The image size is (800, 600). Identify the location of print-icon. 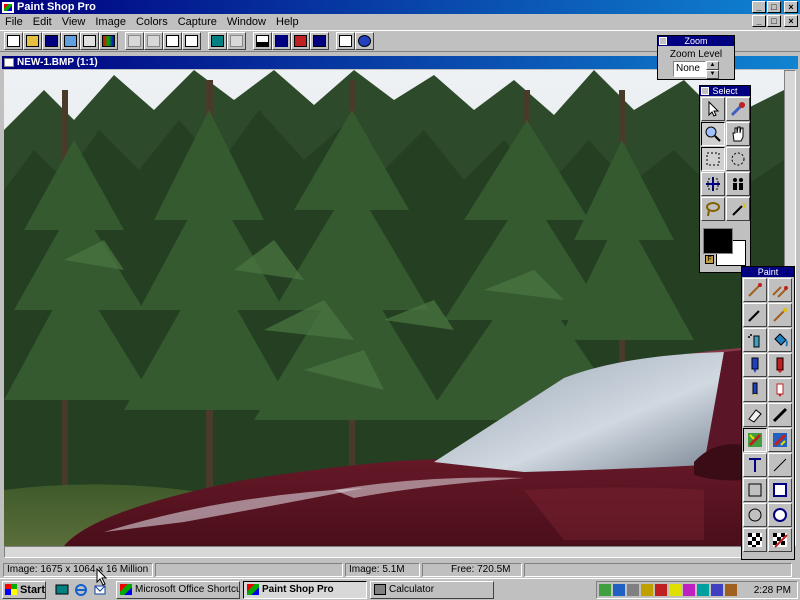
(89, 41).